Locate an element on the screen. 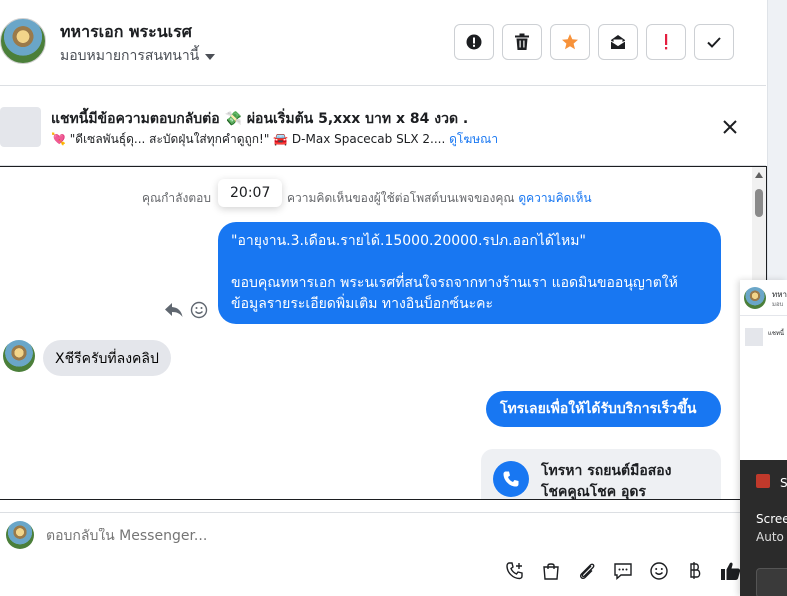  reply-icon is located at coordinates (174, 310).